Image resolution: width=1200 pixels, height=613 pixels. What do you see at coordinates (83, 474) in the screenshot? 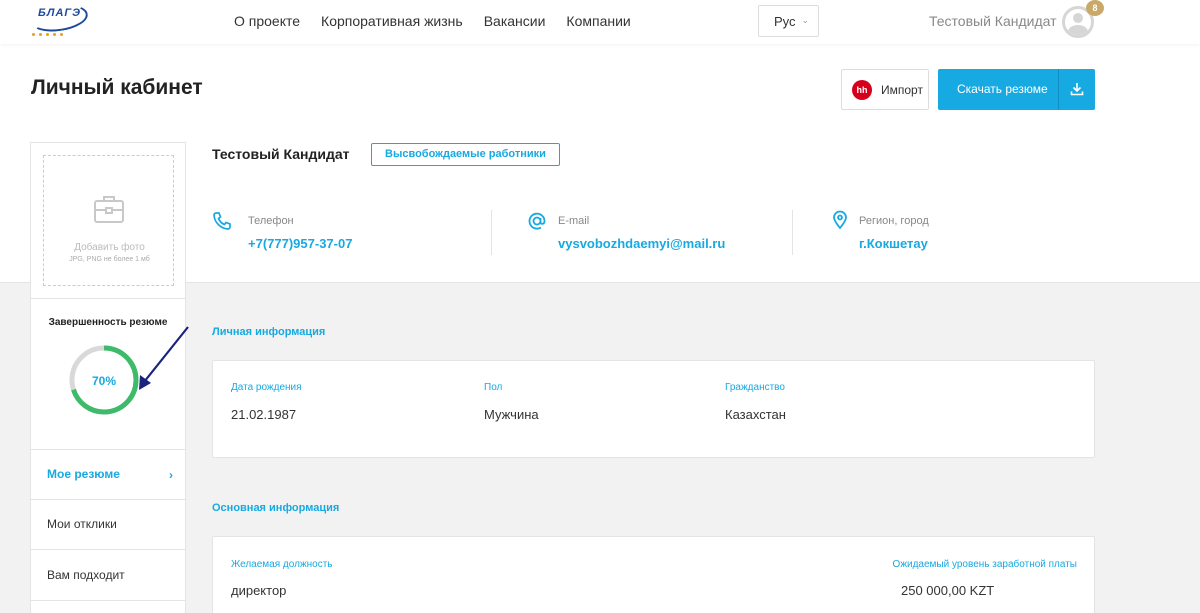
I see `sidebar-item-my-resume: Мое резюме` at bounding box center [83, 474].